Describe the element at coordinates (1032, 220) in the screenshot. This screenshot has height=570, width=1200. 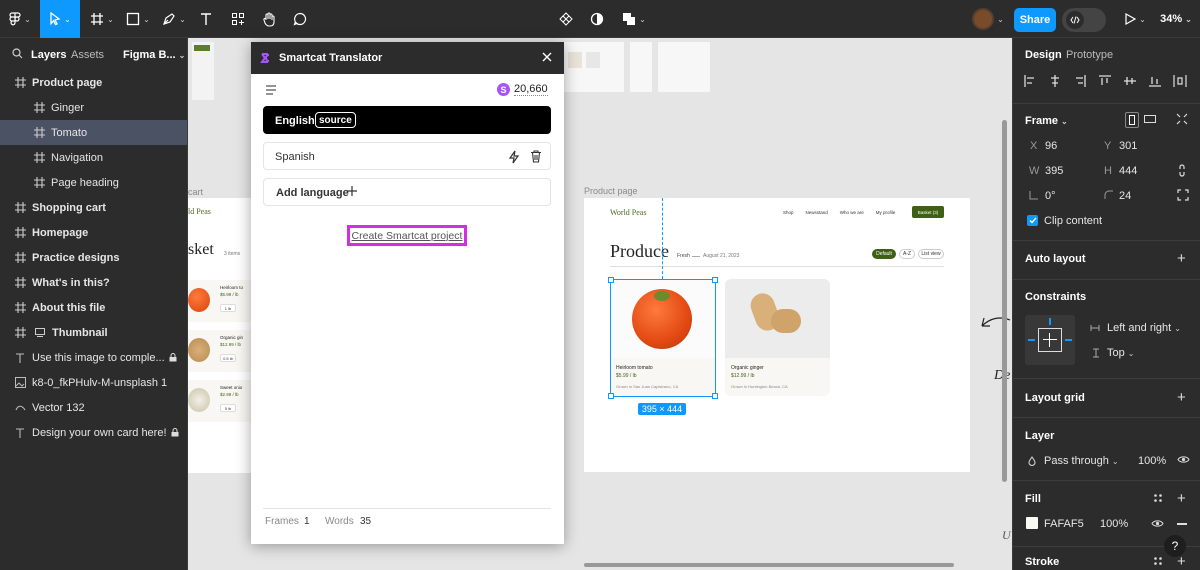
I see `clip-content-checkbox` at that location.